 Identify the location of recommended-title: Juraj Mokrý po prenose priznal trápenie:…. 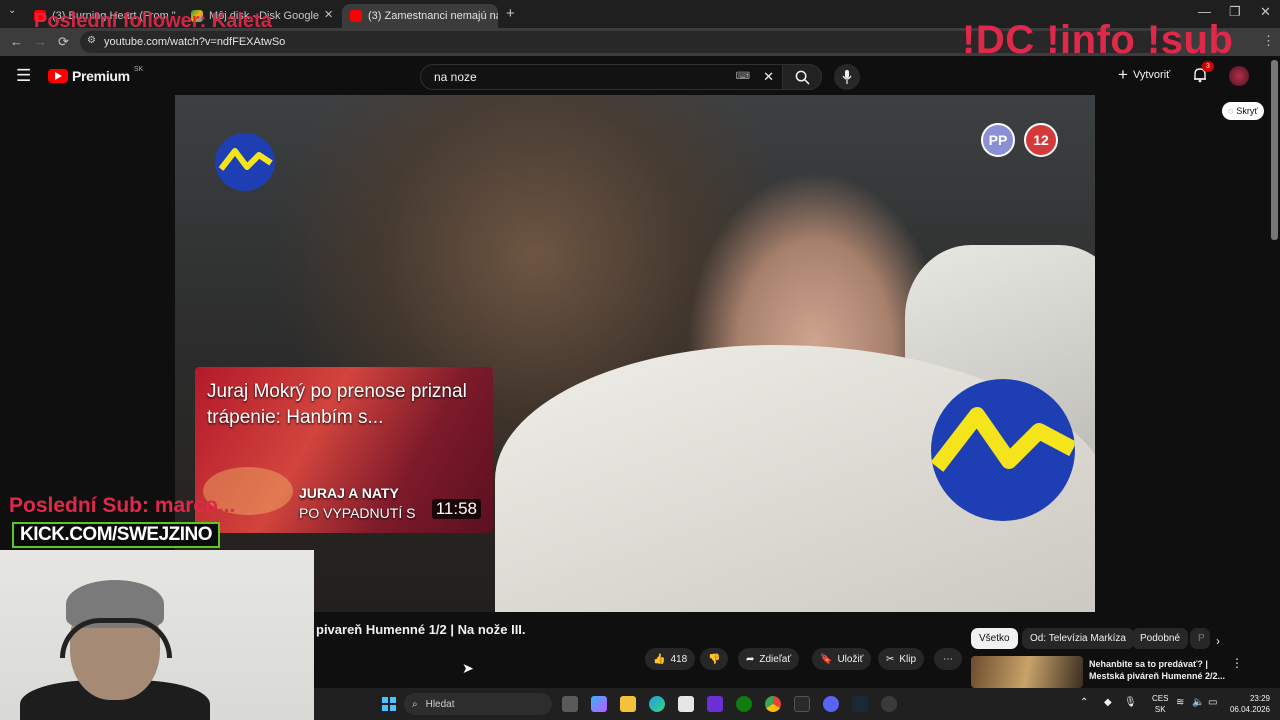
(337, 404).